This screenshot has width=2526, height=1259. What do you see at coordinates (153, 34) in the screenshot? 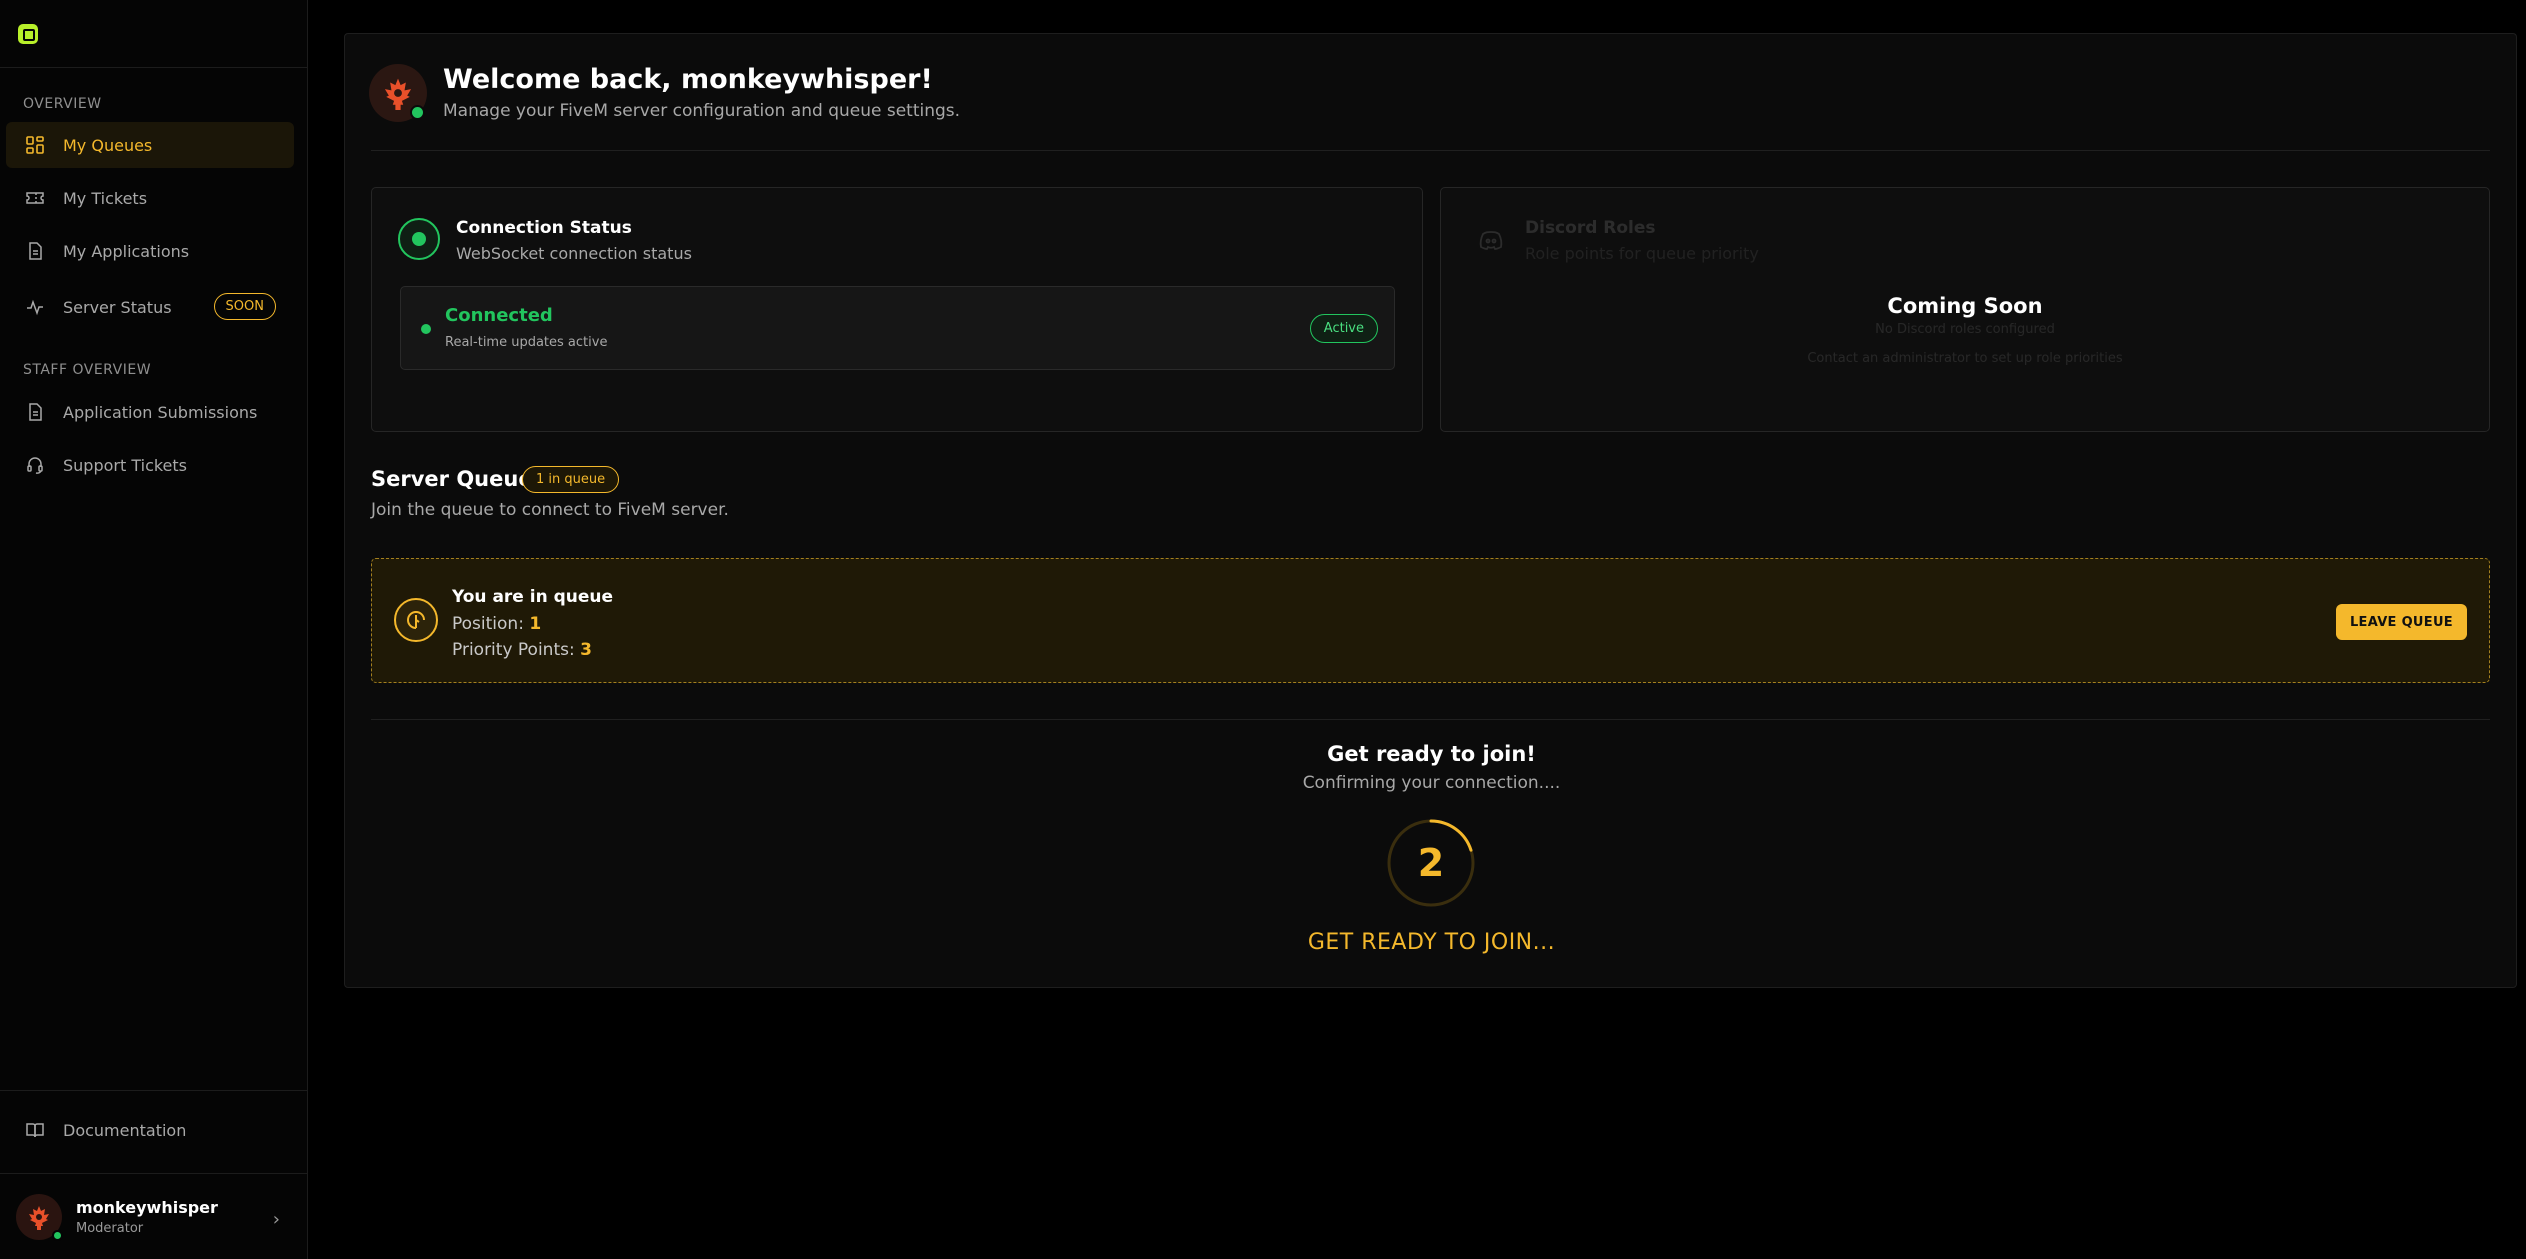
I see `logo-row` at bounding box center [153, 34].